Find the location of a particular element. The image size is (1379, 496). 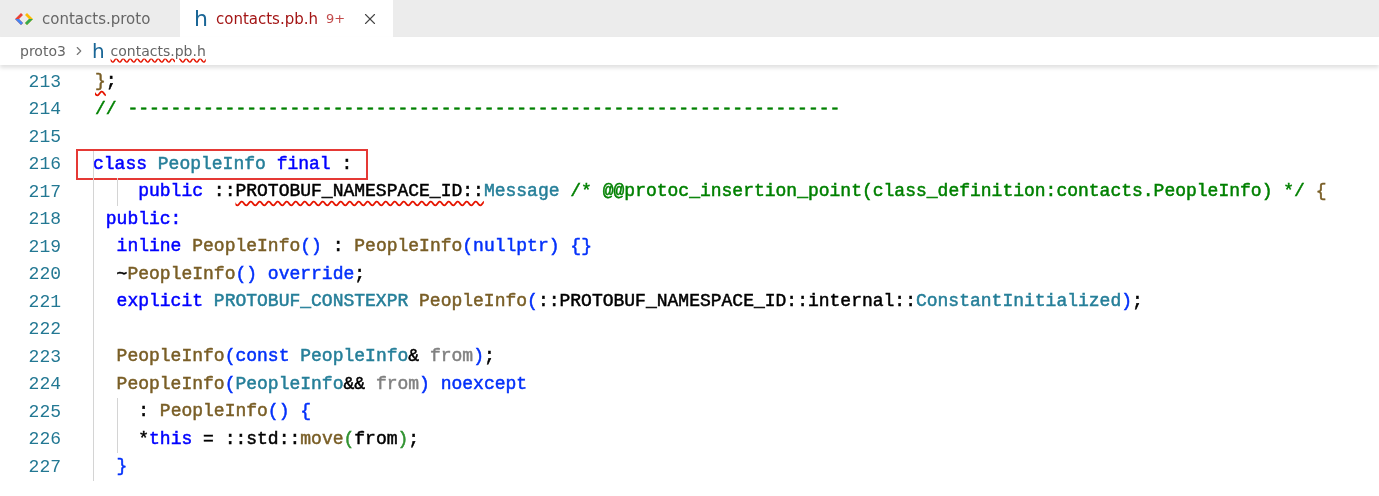

line-number: 217 is located at coordinates (44, 191).